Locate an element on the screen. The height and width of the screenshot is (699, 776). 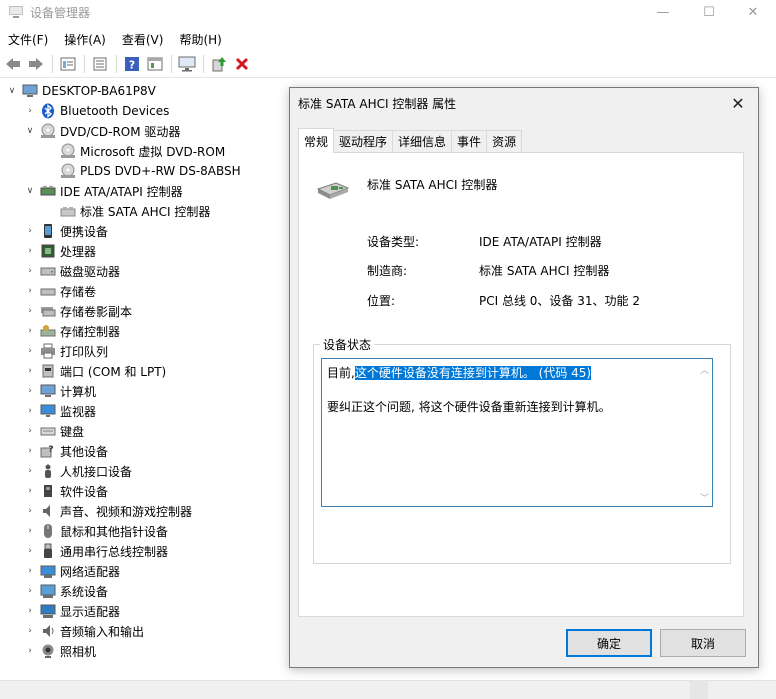
tree-item-monitor: › 监视器 is located at coordinates (60, 411).